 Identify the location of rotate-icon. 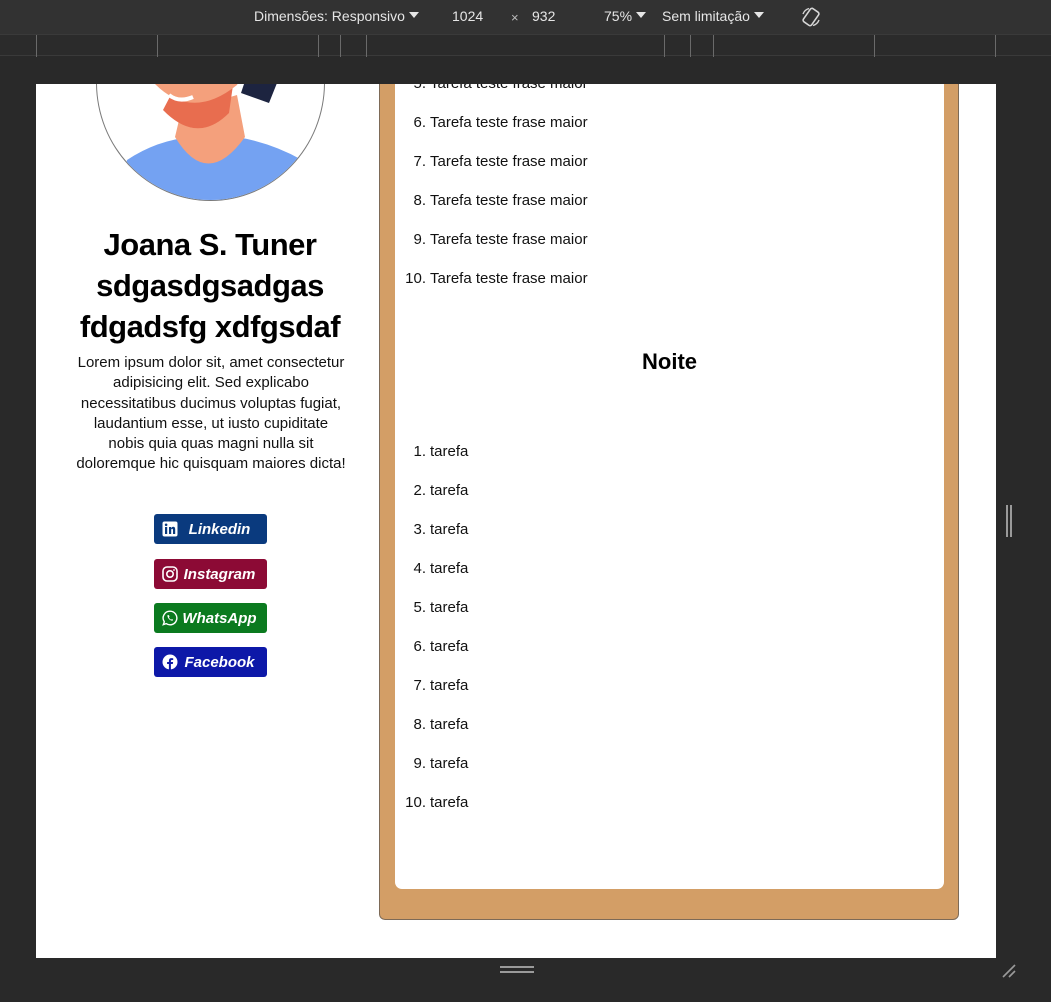
(811, 17).